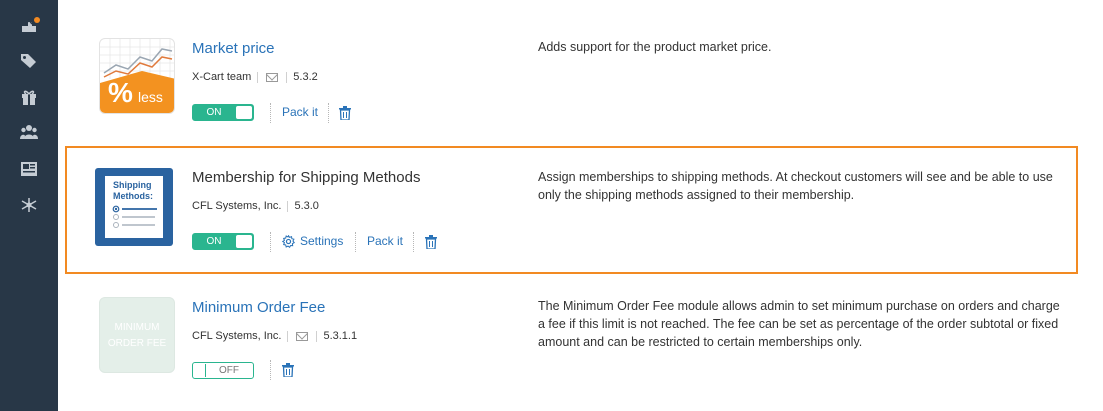 The width and height of the screenshot is (1103, 411). What do you see at coordinates (29, 169) in the screenshot?
I see `content-icon` at bounding box center [29, 169].